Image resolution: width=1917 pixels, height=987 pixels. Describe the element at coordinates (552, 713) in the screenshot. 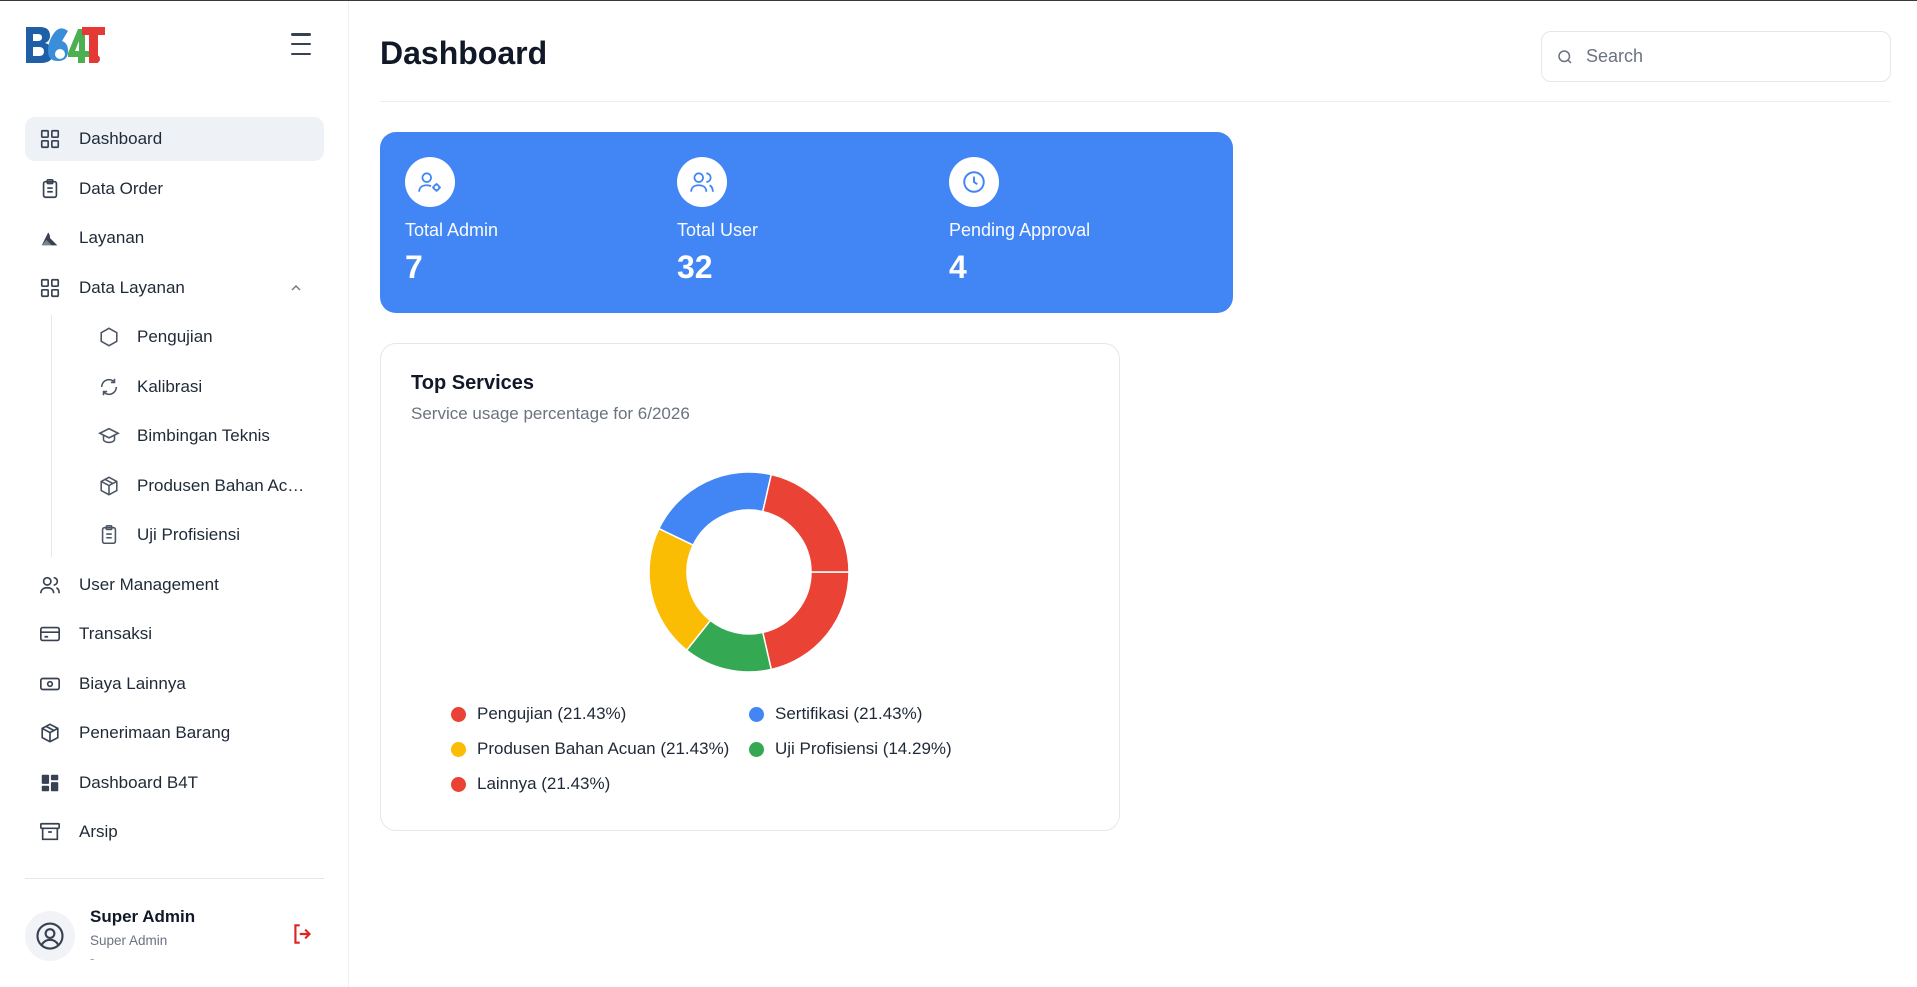

I see `legend-label: Pengujian (21.43%)` at that location.